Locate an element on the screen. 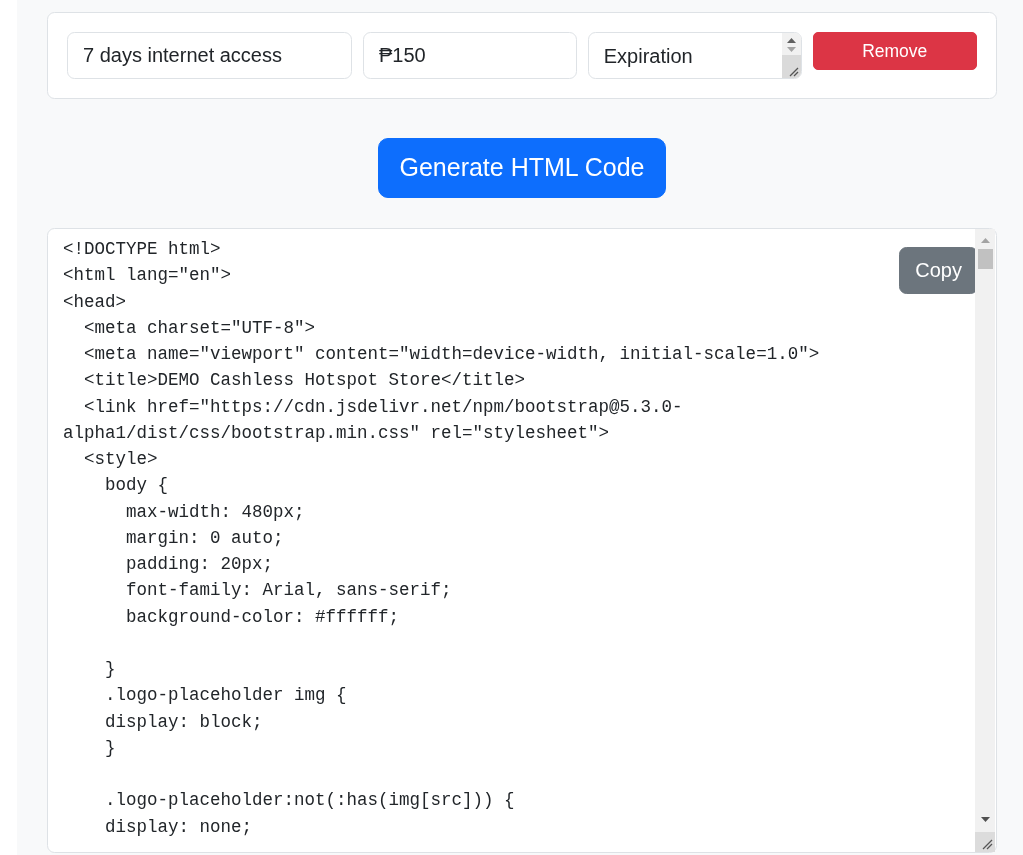 Image resolution: width=1023 pixels, height=855 pixels. up-arrow-icon is located at coordinates (791, 40).